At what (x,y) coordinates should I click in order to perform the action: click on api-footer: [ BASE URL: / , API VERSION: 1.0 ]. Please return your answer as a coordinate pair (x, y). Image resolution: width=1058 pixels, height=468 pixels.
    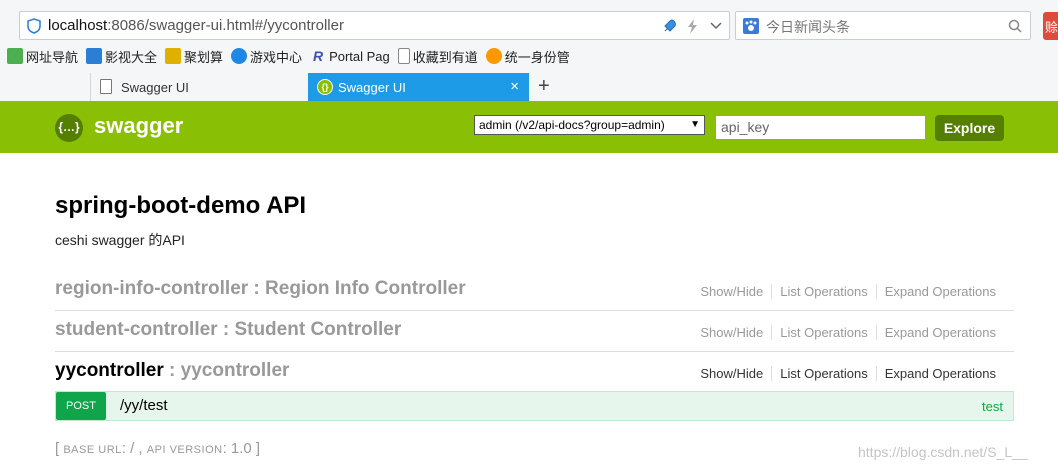
    Looking at the image, I should click on (158, 448).